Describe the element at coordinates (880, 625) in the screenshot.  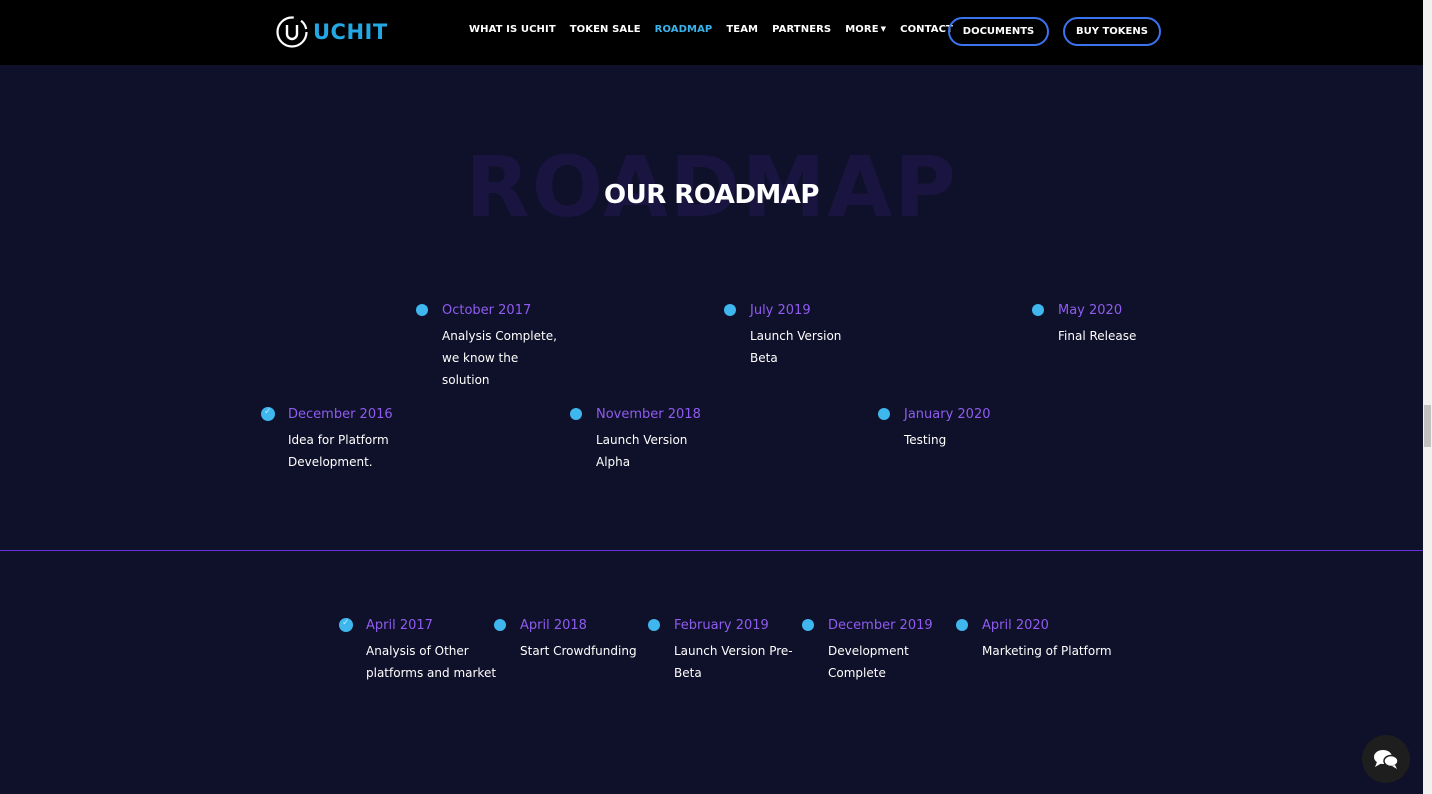
I see `milestone-date: December 2019` at that location.